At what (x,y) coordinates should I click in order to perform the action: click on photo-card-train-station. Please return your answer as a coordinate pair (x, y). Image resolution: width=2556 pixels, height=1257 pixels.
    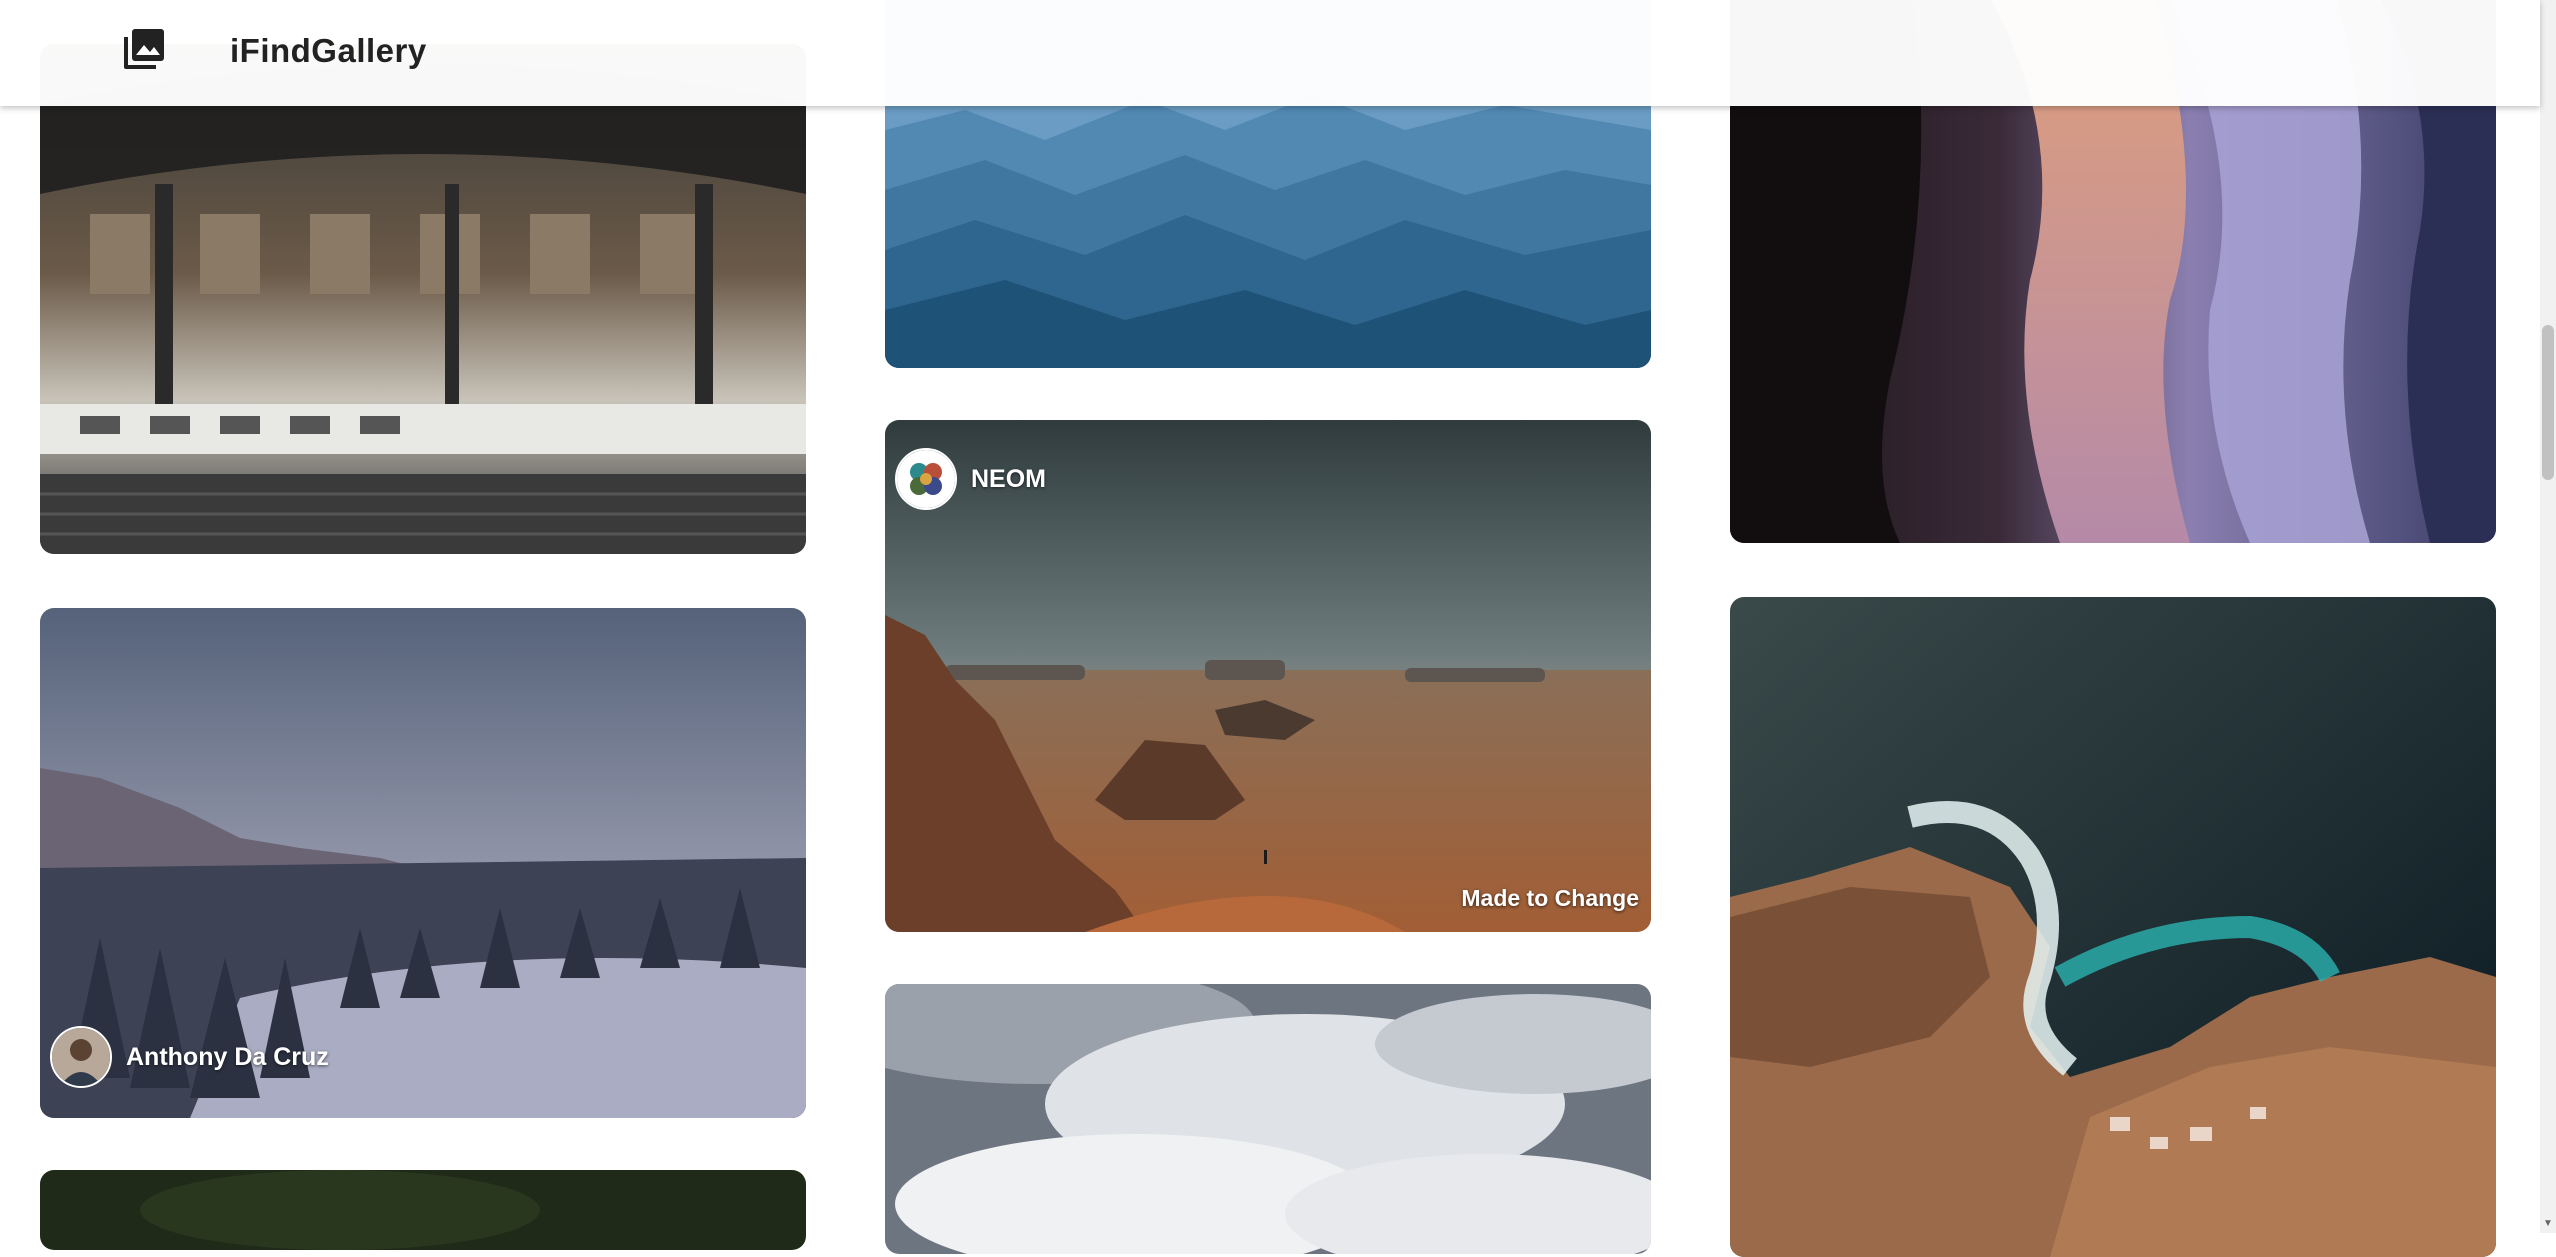
    Looking at the image, I should click on (423, 299).